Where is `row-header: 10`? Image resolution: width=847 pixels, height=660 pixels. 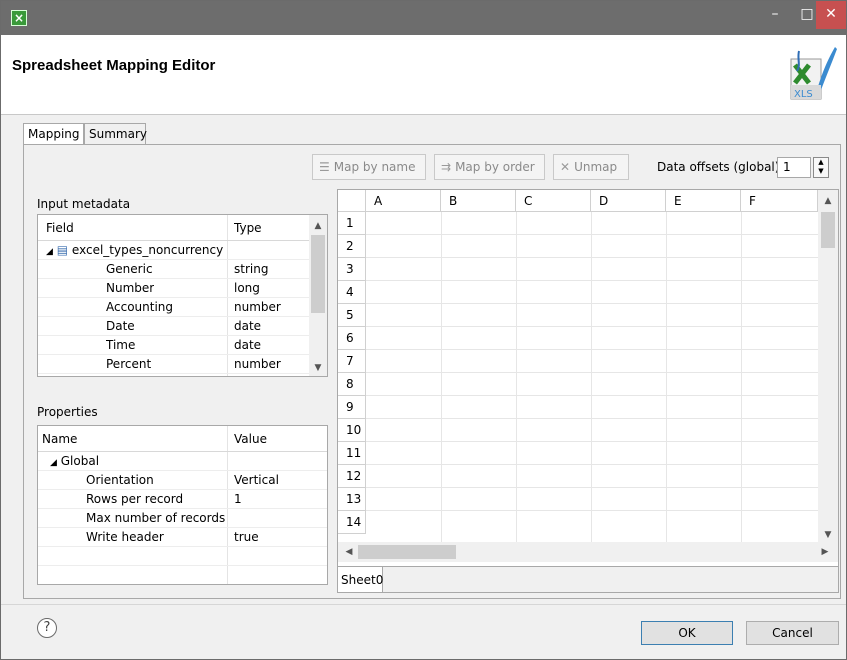 row-header: 10 is located at coordinates (352, 430).